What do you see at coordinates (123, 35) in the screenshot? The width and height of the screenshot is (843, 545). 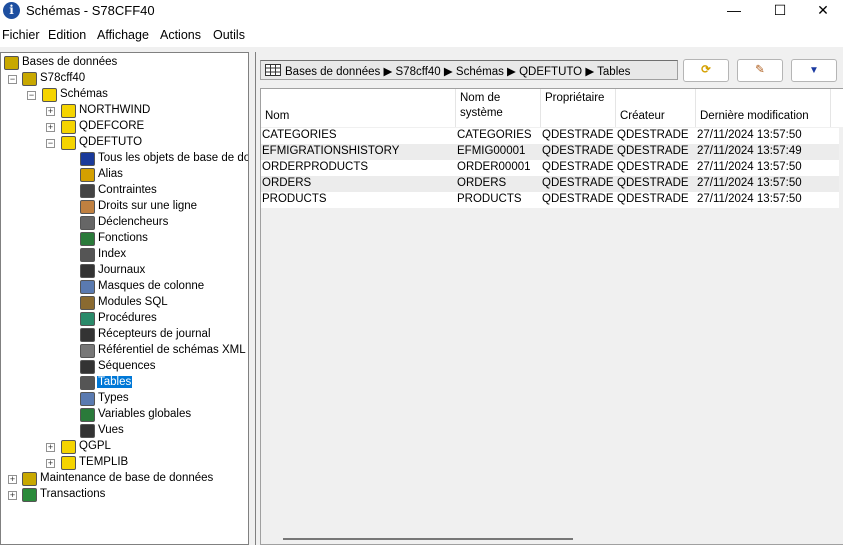 I see `menu-affichage: Affichage` at bounding box center [123, 35].